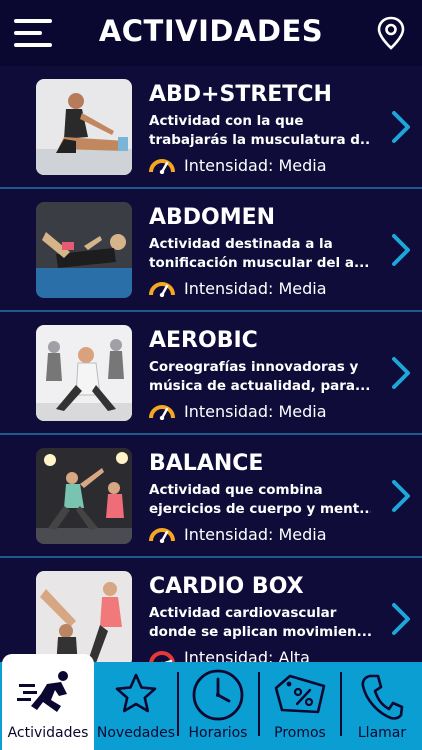 Image resolution: width=422 pixels, height=750 pixels. What do you see at coordinates (218, 695) in the screenshot?
I see `clock-icon` at bounding box center [218, 695].